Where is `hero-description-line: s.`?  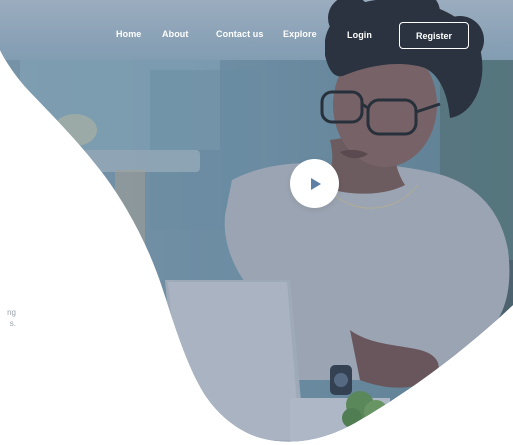
hero-description-line: s. is located at coordinates (12, 323).